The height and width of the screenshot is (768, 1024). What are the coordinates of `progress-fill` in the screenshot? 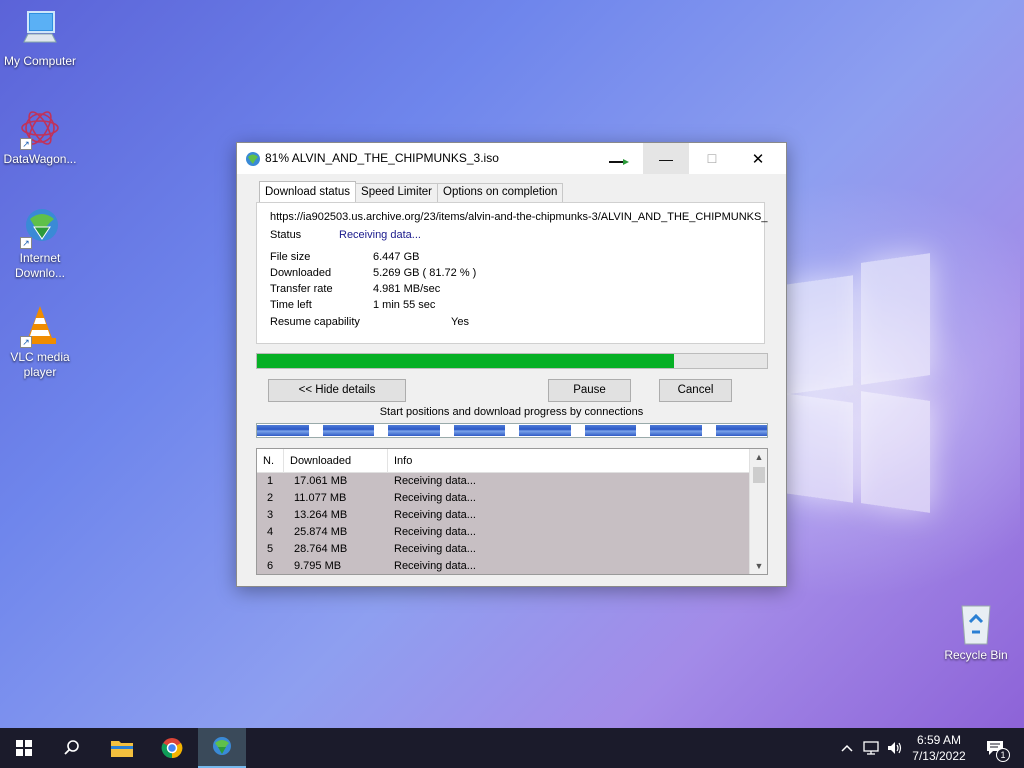 It's located at (465, 361).